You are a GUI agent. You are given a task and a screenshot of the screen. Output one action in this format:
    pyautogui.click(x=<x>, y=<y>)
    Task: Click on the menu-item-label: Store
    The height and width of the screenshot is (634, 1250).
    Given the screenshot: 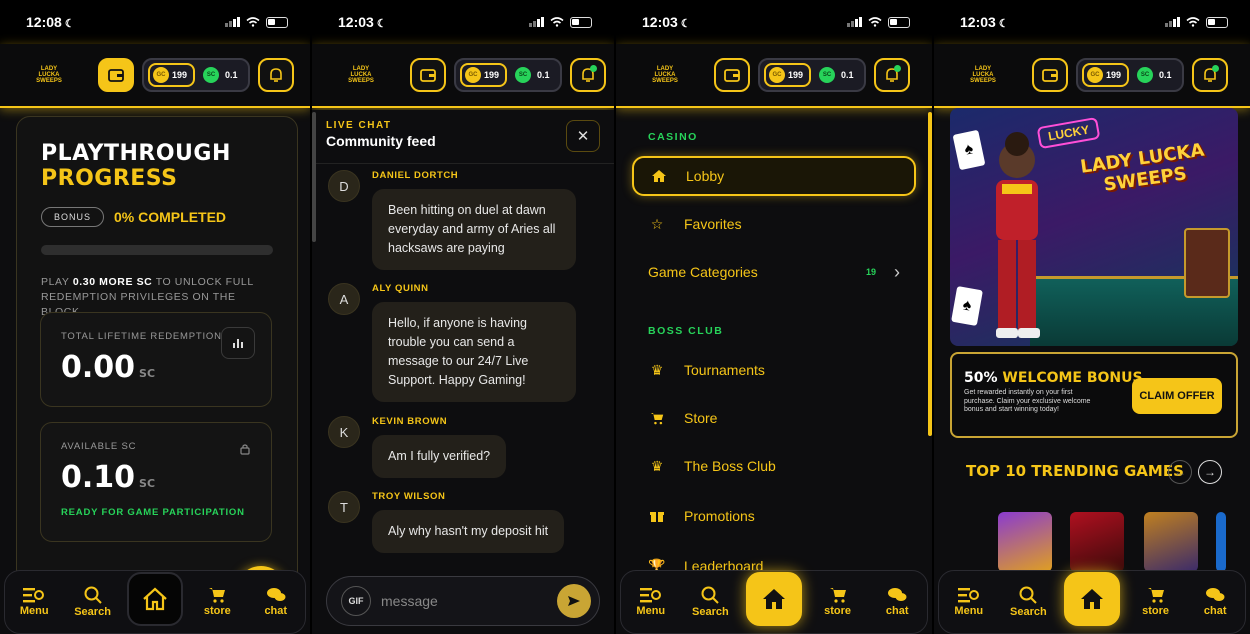 What is the action you would take?
    pyautogui.click(x=701, y=418)
    